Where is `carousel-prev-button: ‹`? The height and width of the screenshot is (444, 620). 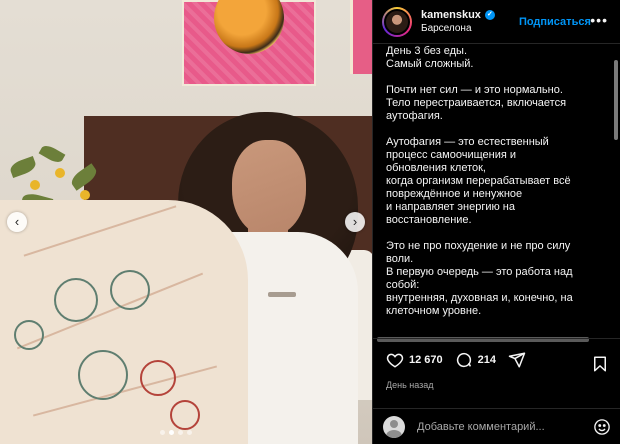
carousel-prev-button: ‹ is located at coordinates (17, 222).